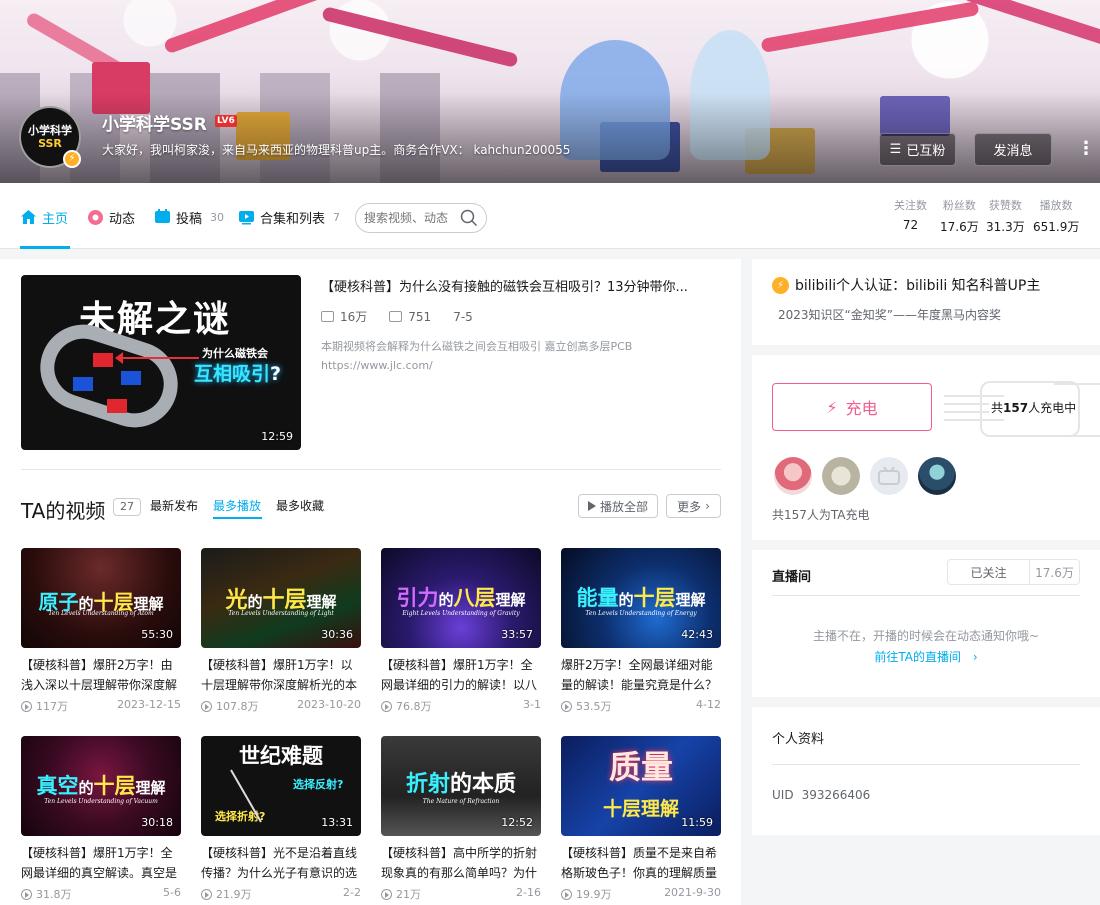 The image size is (1100, 905). Describe the element at coordinates (521, 365) in the screenshot. I see `description-link: https://www.jlc.com/` at that location.